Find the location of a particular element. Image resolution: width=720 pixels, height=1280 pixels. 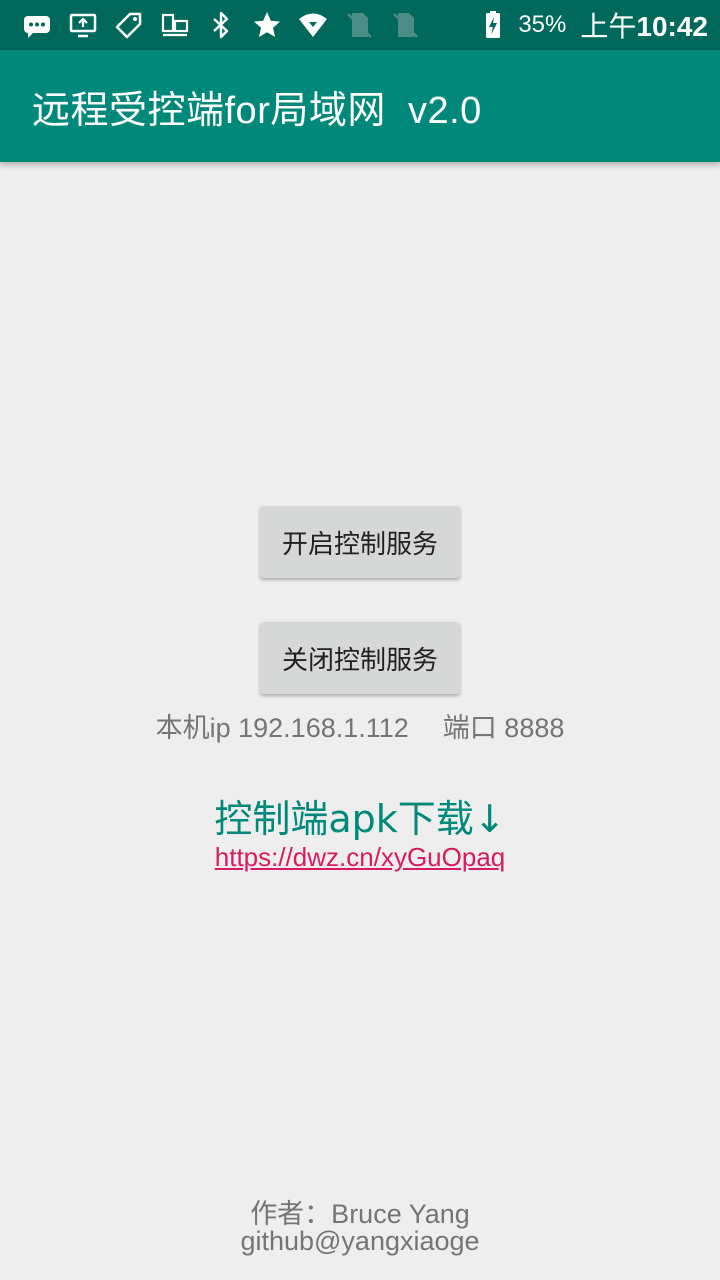

tag-icon is located at coordinates (129, 25).